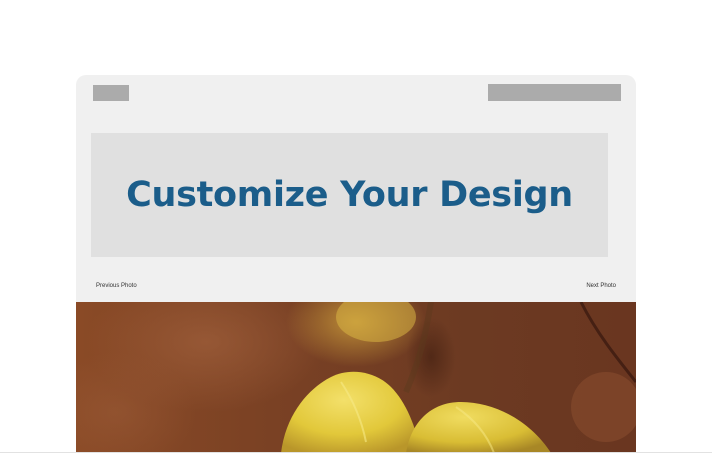 The width and height of the screenshot is (712, 455). Describe the element at coordinates (554, 92) in the screenshot. I see `nav-placeholder` at that location.